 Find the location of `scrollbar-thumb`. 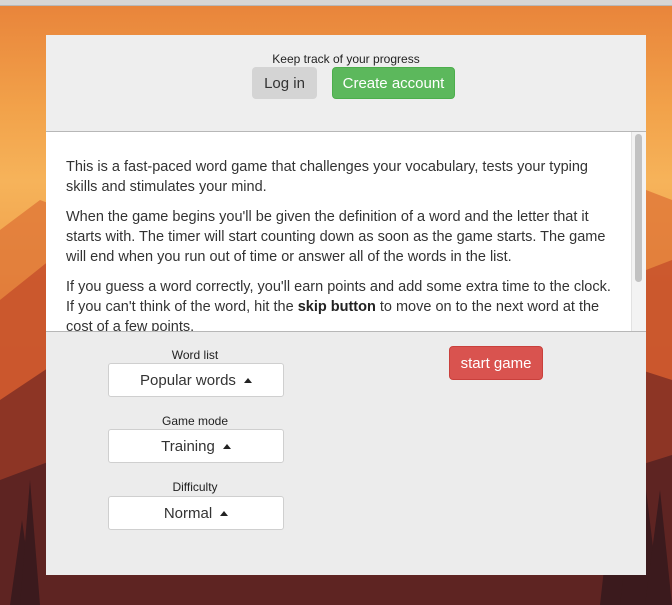

scrollbar-thumb is located at coordinates (638, 208).